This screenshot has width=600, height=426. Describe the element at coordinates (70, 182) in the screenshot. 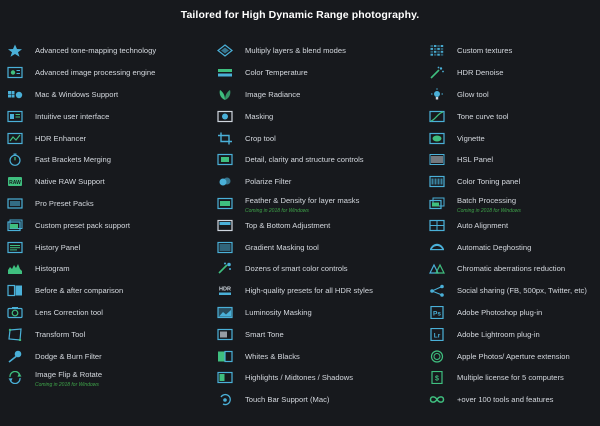

I see `feature-label: Native RAW Support` at that location.